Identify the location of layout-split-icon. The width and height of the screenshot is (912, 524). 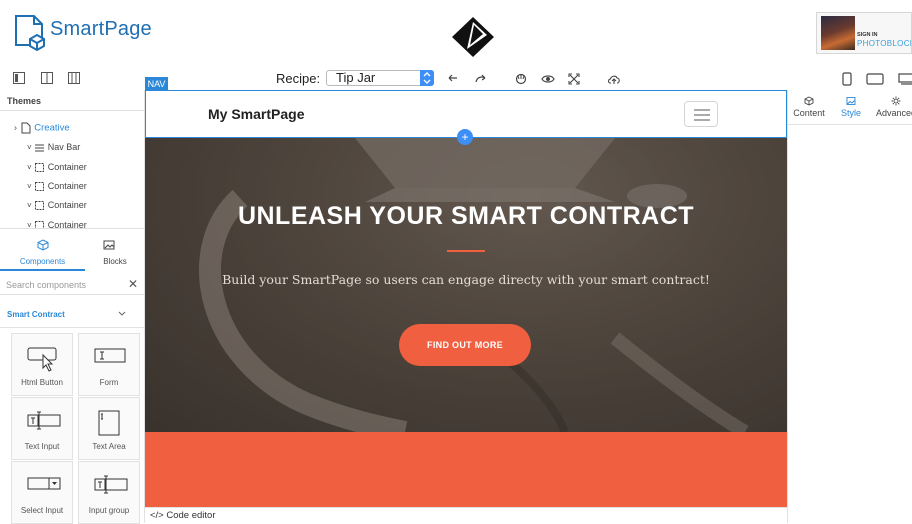
(48, 79).